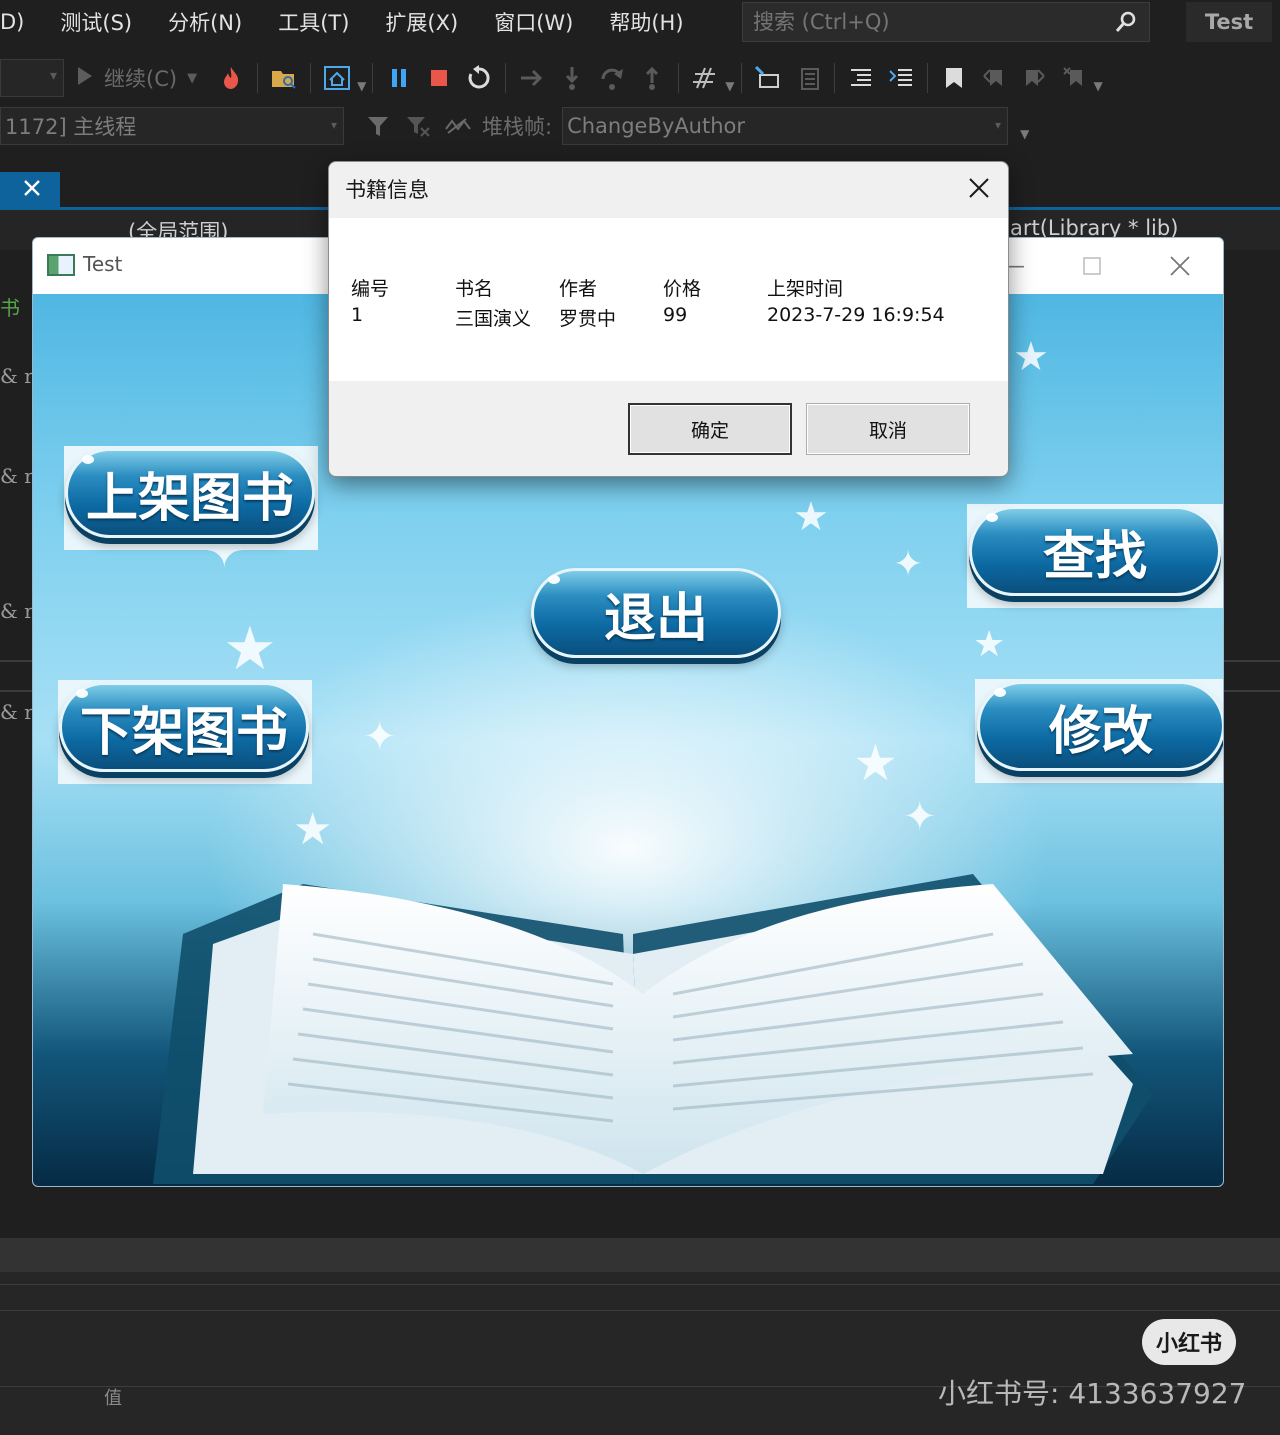  I want to click on app-icon, so click(61, 265).